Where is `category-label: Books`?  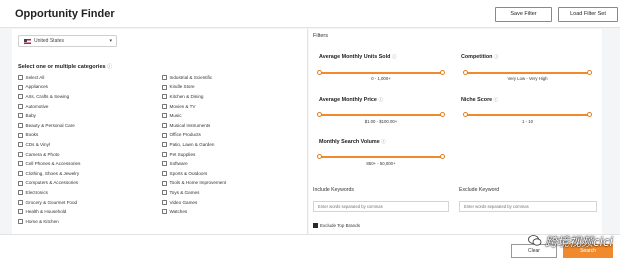 category-label: Books is located at coordinates (32, 135).